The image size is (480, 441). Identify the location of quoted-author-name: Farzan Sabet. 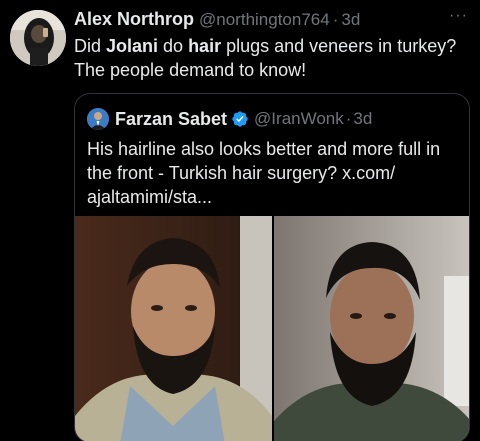
(171, 119).